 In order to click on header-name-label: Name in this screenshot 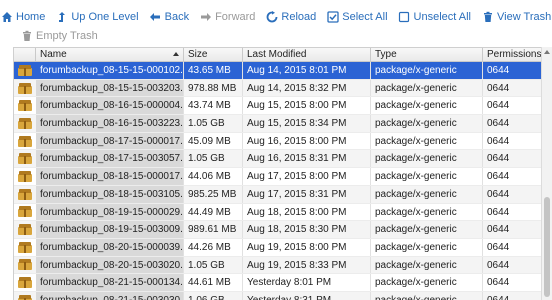, I will do `click(53, 54)`.